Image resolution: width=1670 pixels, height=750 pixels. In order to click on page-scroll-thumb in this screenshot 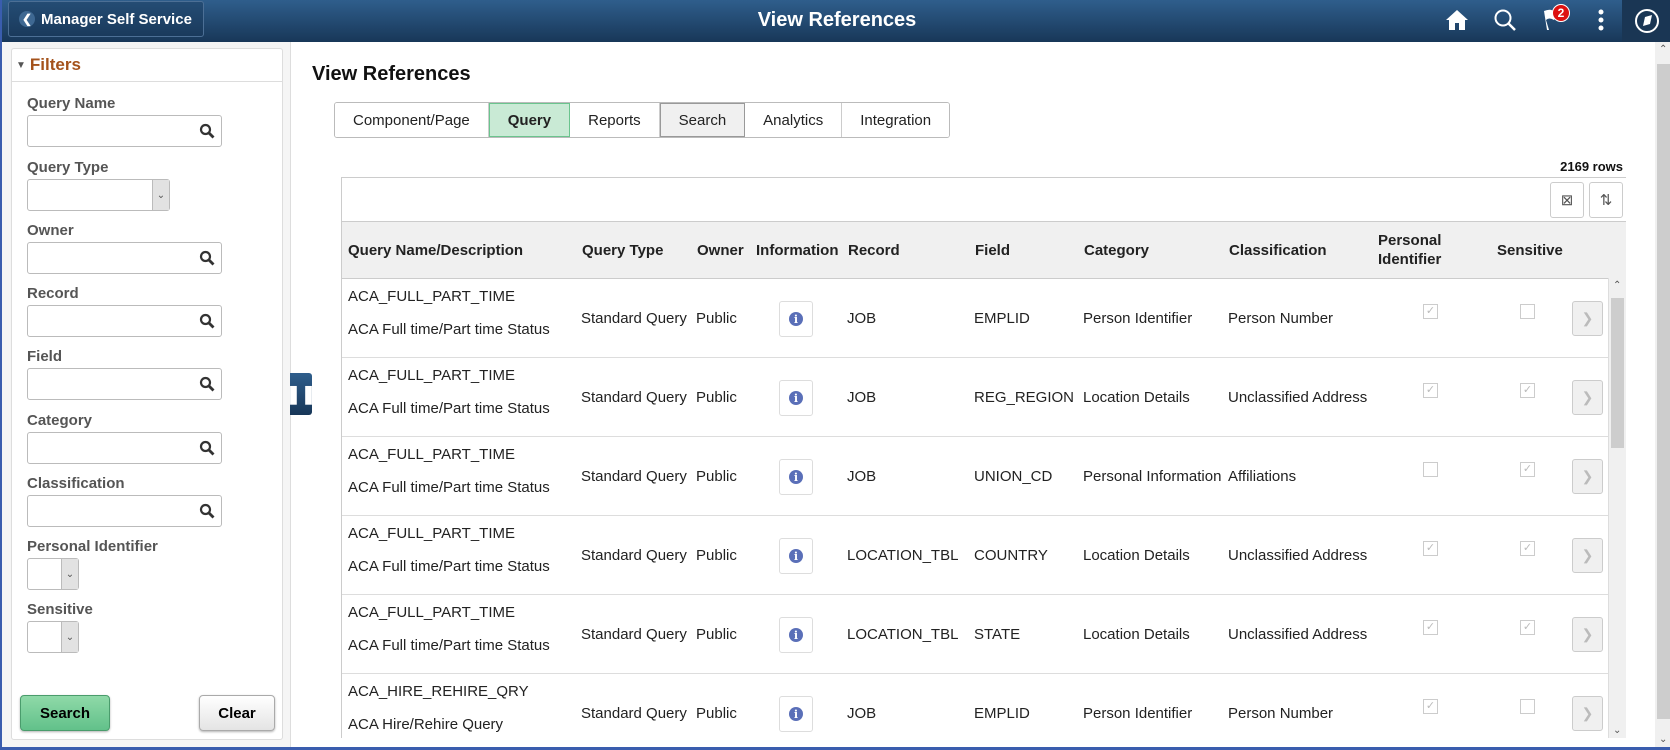, I will do `click(1663, 391)`.